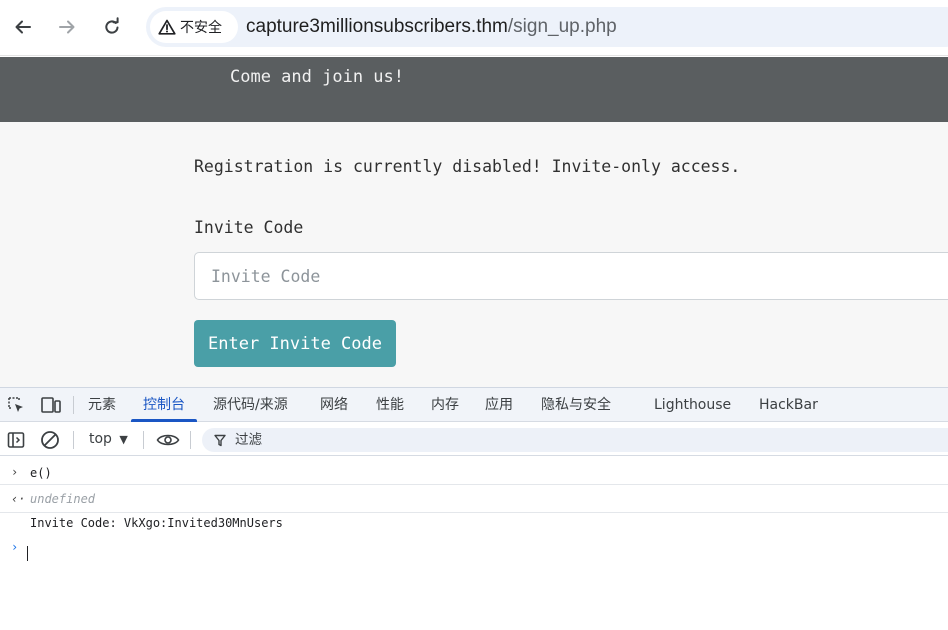 This screenshot has width=948, height=630. I want to click on device-toolbar-button, so click(51, 405).